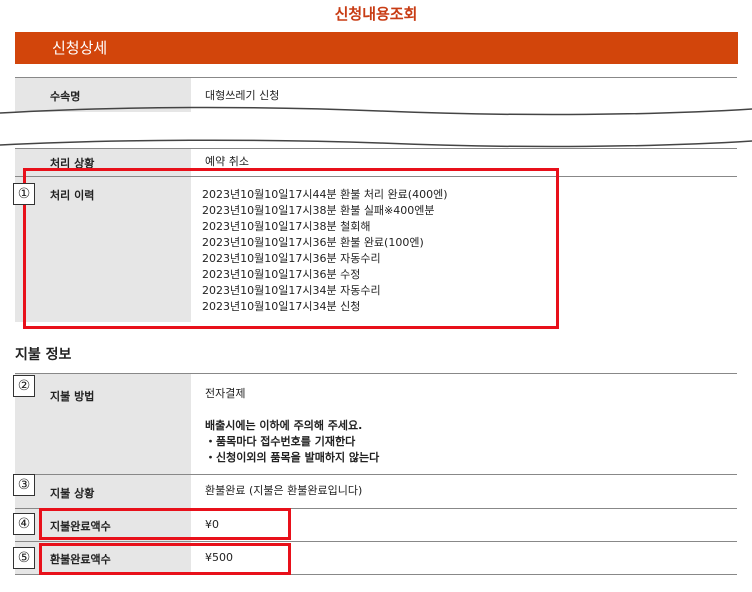  I want to click on payment-status-label: 지불 상황, so click(72, 493).